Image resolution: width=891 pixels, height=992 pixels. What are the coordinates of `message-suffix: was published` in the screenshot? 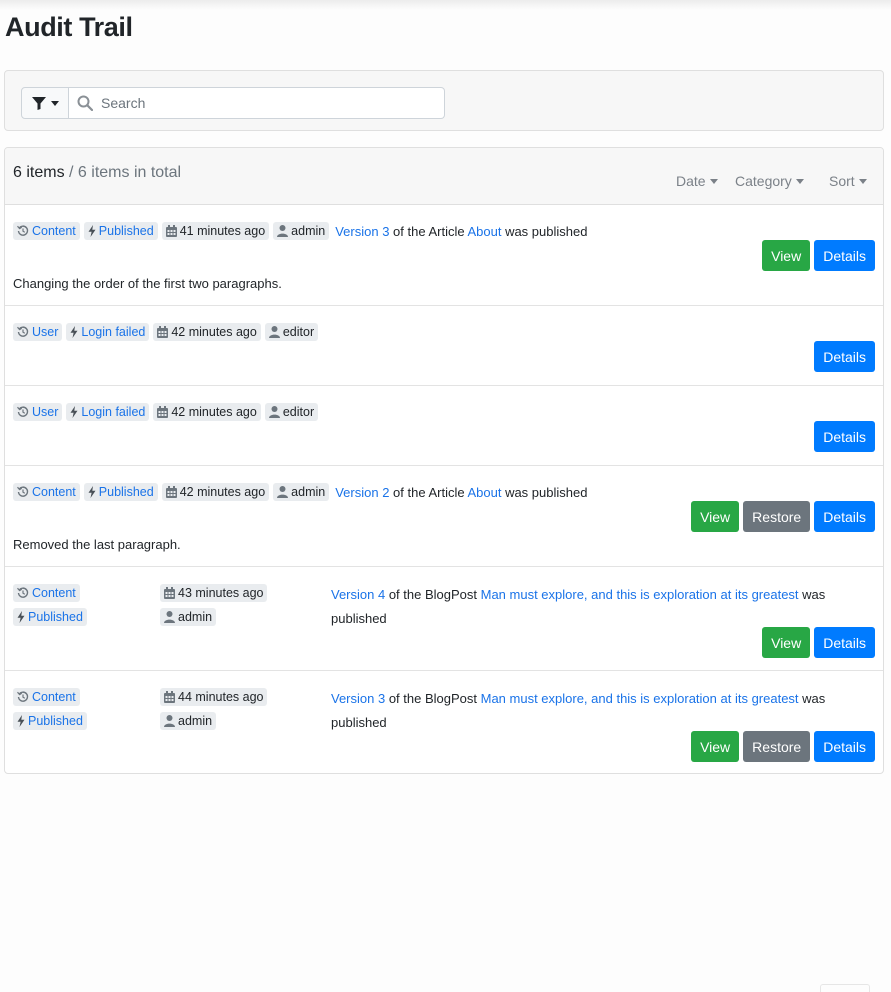 It's located at (544, 231).